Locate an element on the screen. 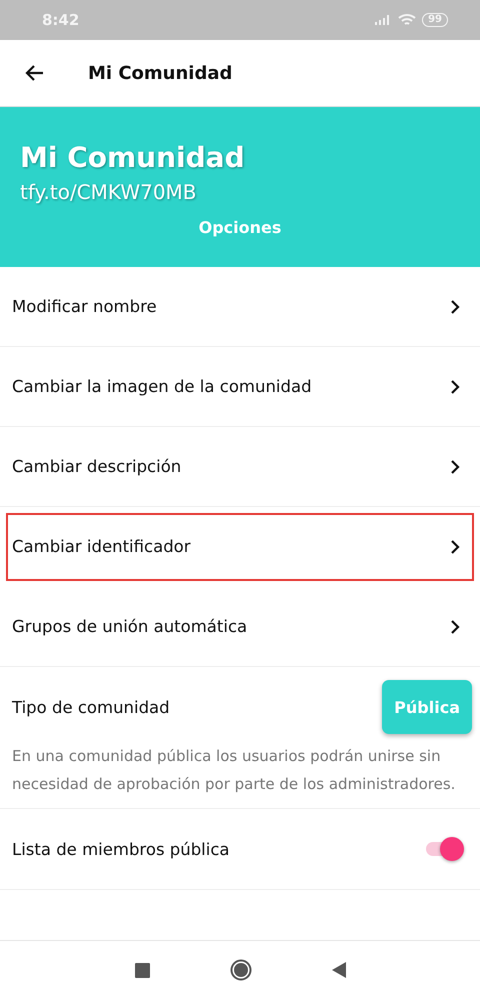 The image size is (480, 999). setting-description: En una comunidad pública los usuarios podrán unirse sin necesidad de aprobación por parte de los administradores. is located at coordinates (234, 770).